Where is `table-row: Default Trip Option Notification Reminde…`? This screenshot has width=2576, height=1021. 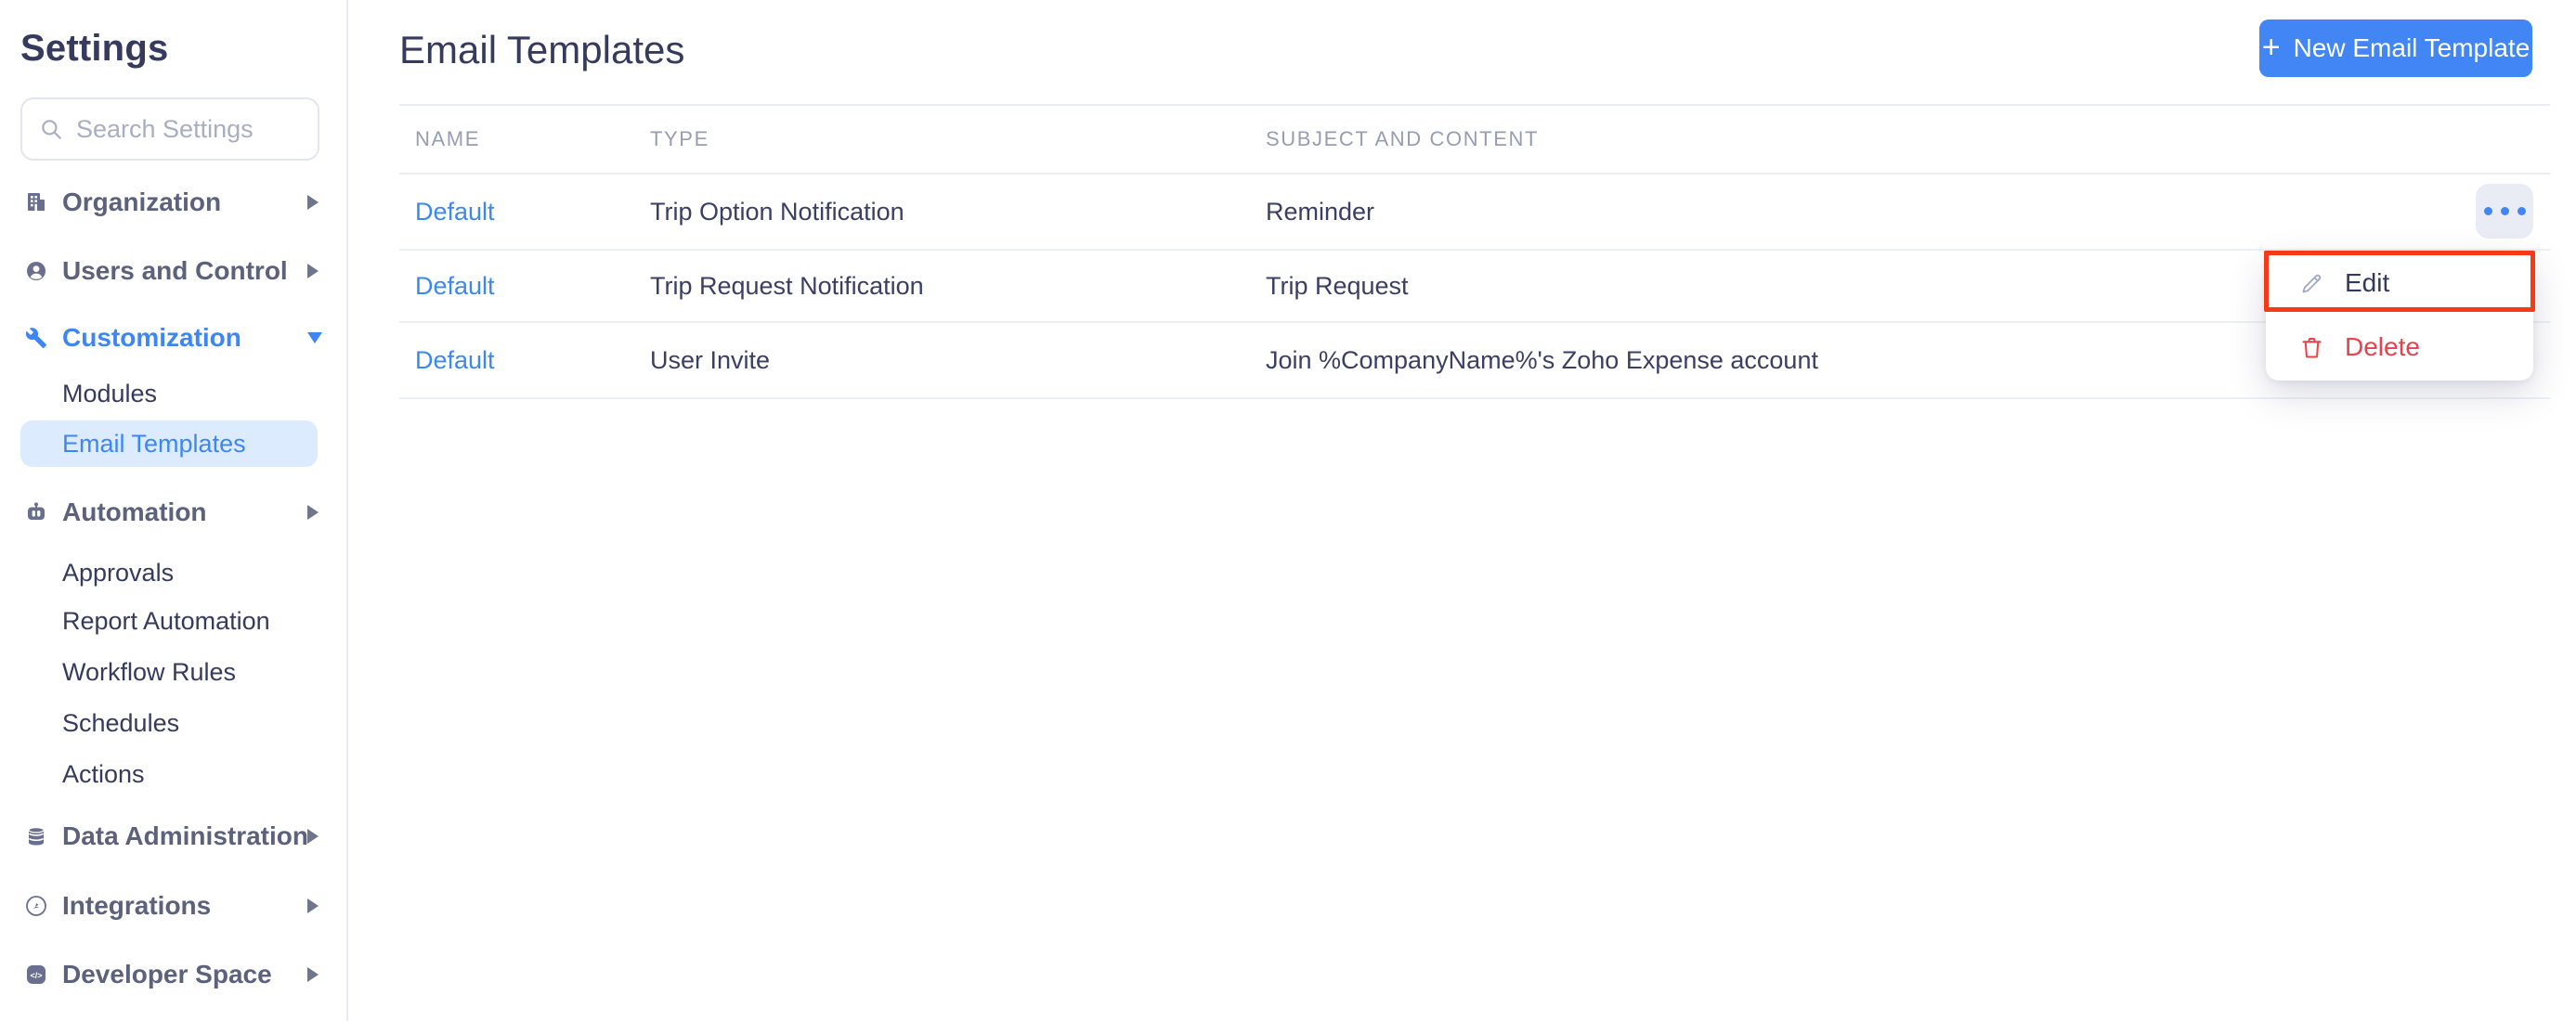
table-row: Default Trip Option Notification Reminde… is located at coordinates (1474, 212).